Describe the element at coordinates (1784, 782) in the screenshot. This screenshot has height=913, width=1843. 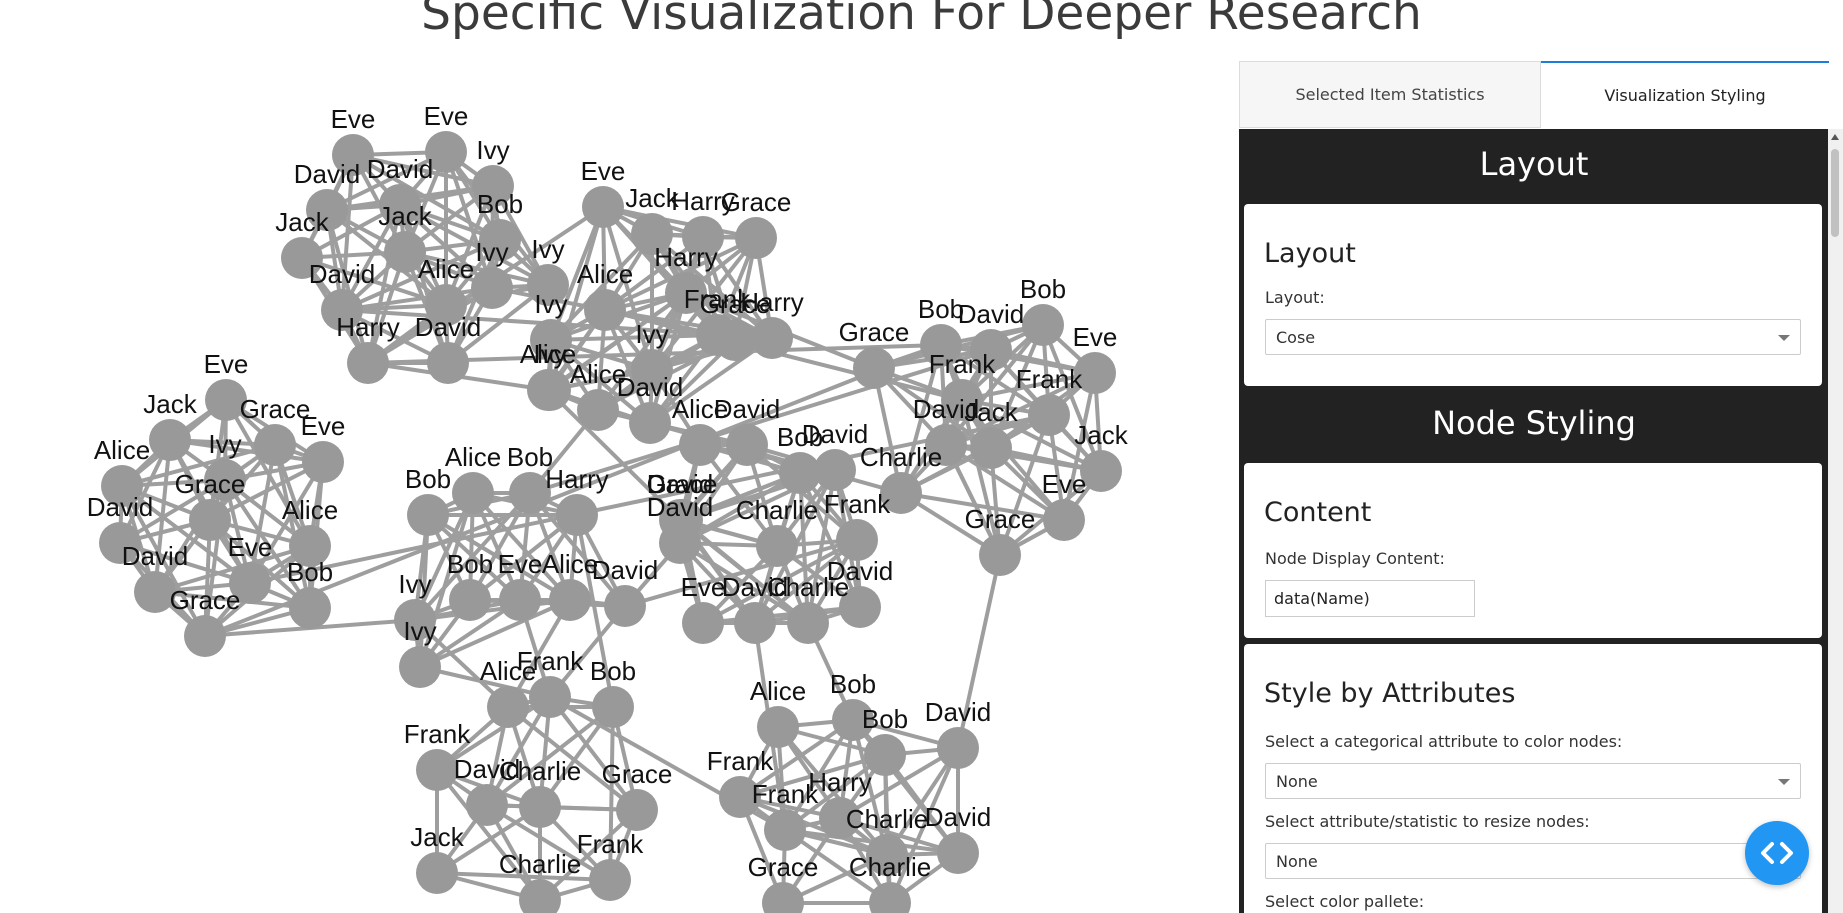
I see `chevron-down-icon` at that location.